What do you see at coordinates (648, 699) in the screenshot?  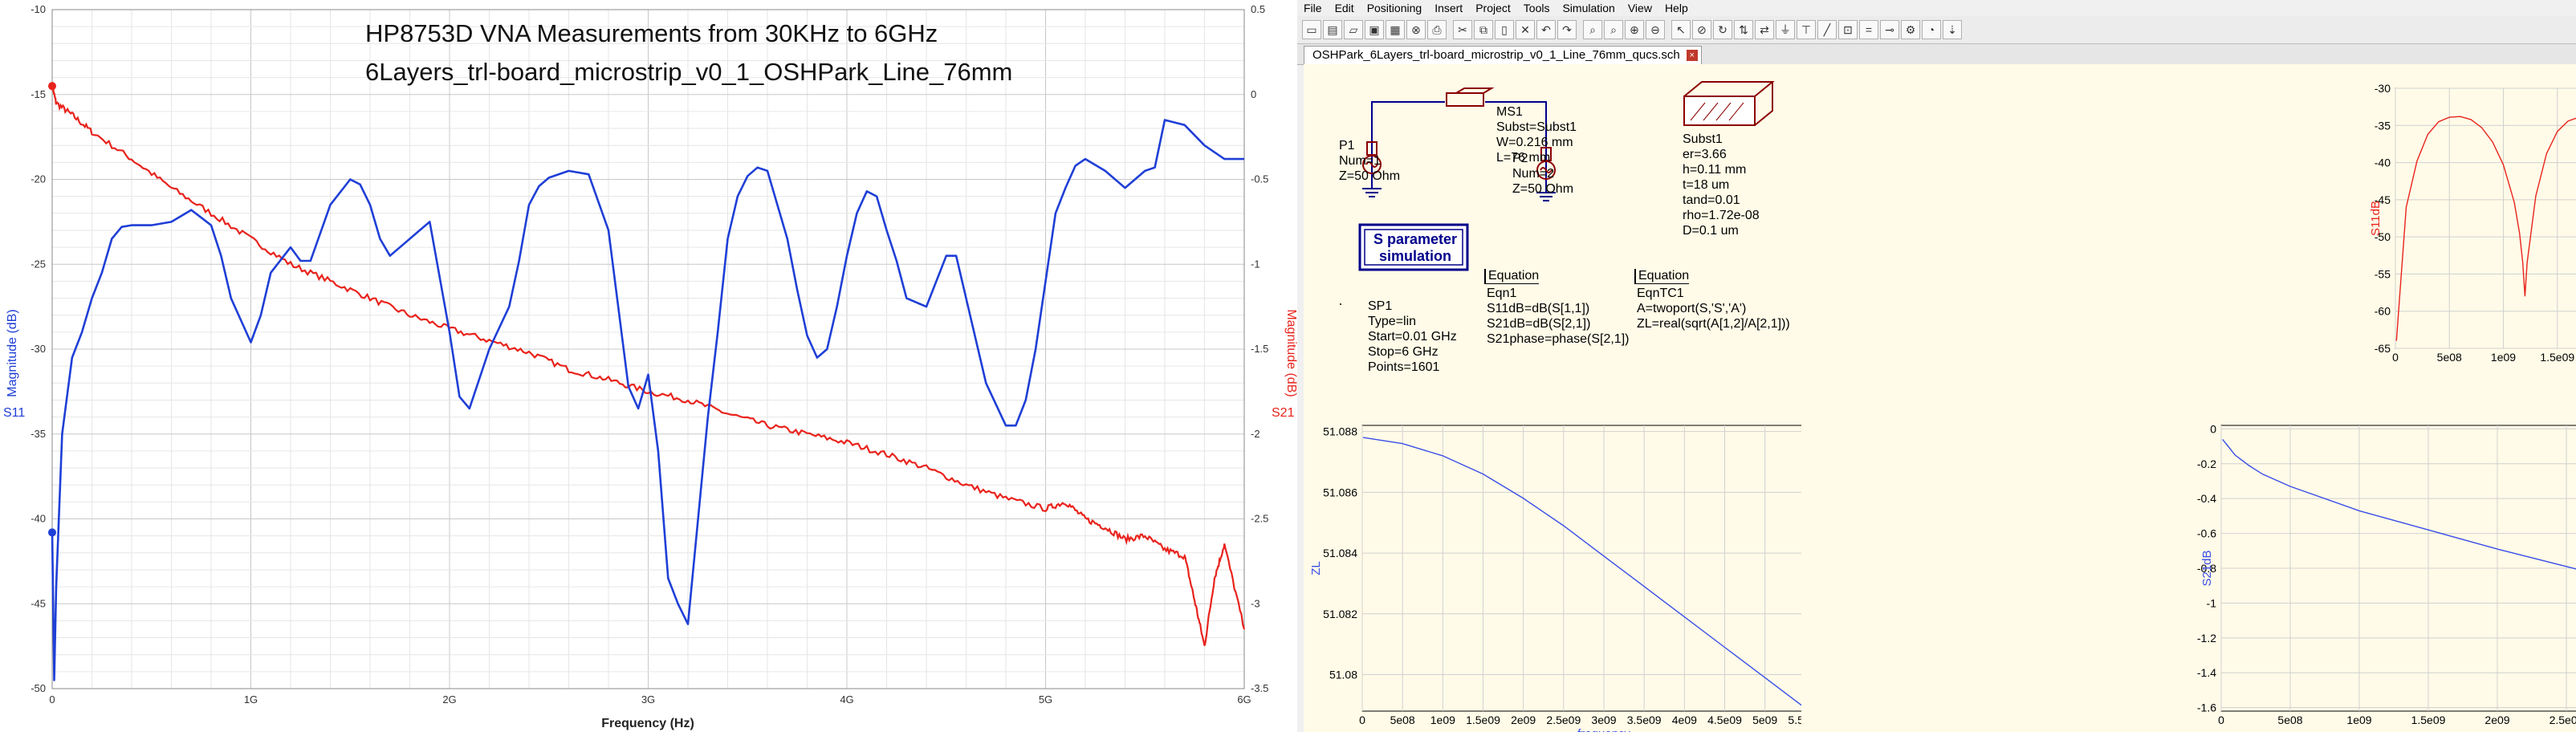 I see `x-tick-label: 3G` at bounding box center [648, 699].